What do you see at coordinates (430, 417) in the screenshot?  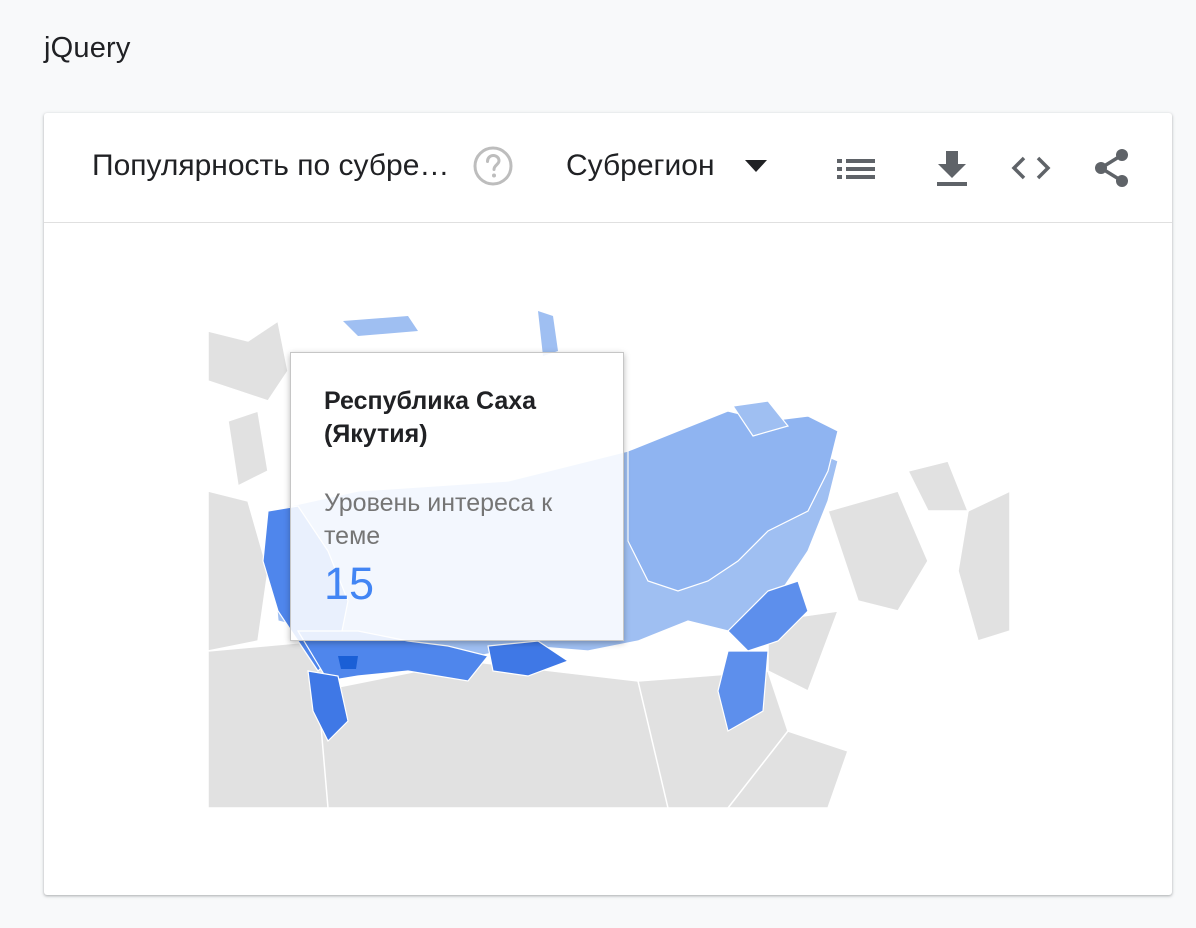 I see `tooltip-region-name: Республика Саха (Якутия)` at bounding box center [430, 417].